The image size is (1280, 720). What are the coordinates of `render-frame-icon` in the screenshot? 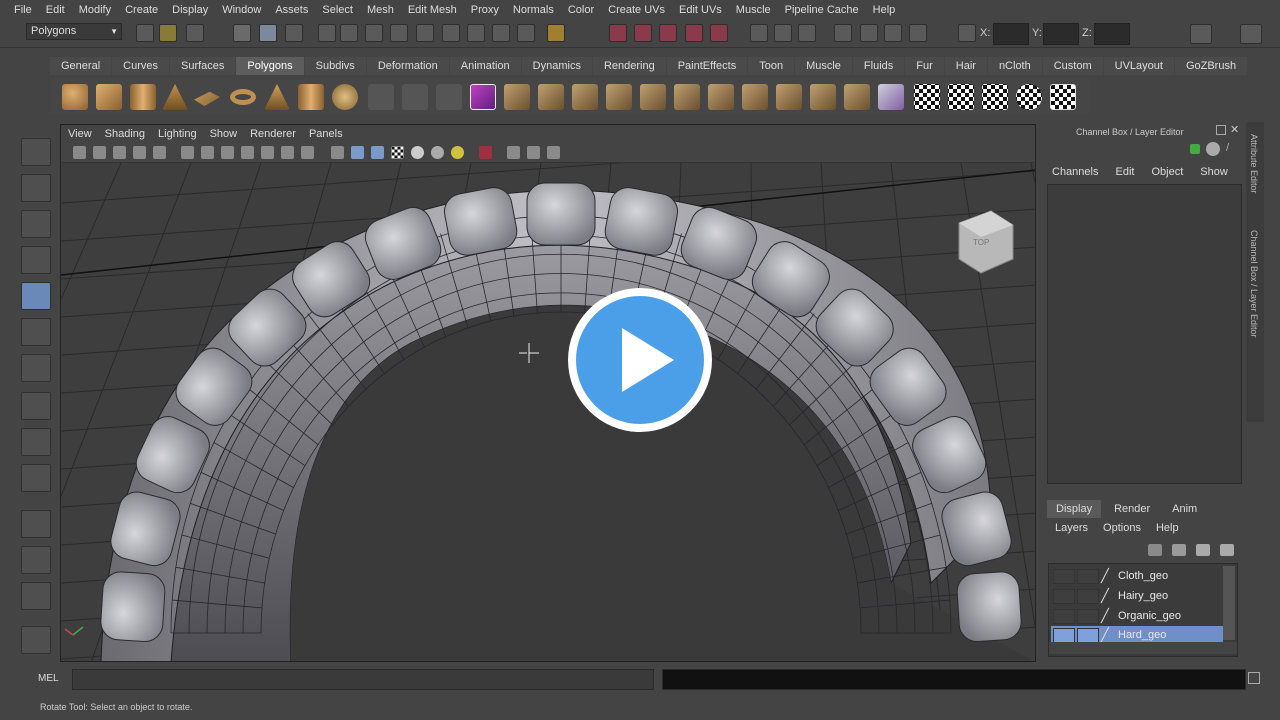 It's located at (618, 33).